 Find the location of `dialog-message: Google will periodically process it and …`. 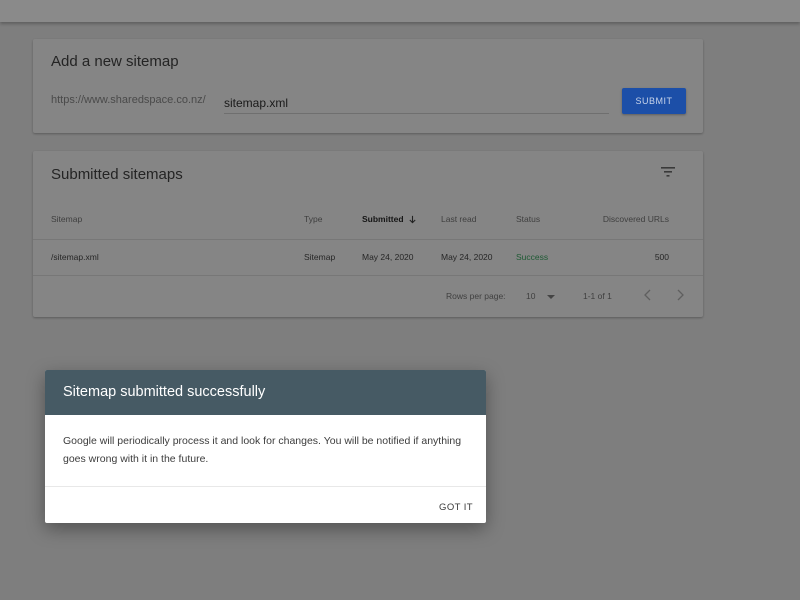

dialog-message: Google will periodically process it and … is located at coordinates (262, 450).